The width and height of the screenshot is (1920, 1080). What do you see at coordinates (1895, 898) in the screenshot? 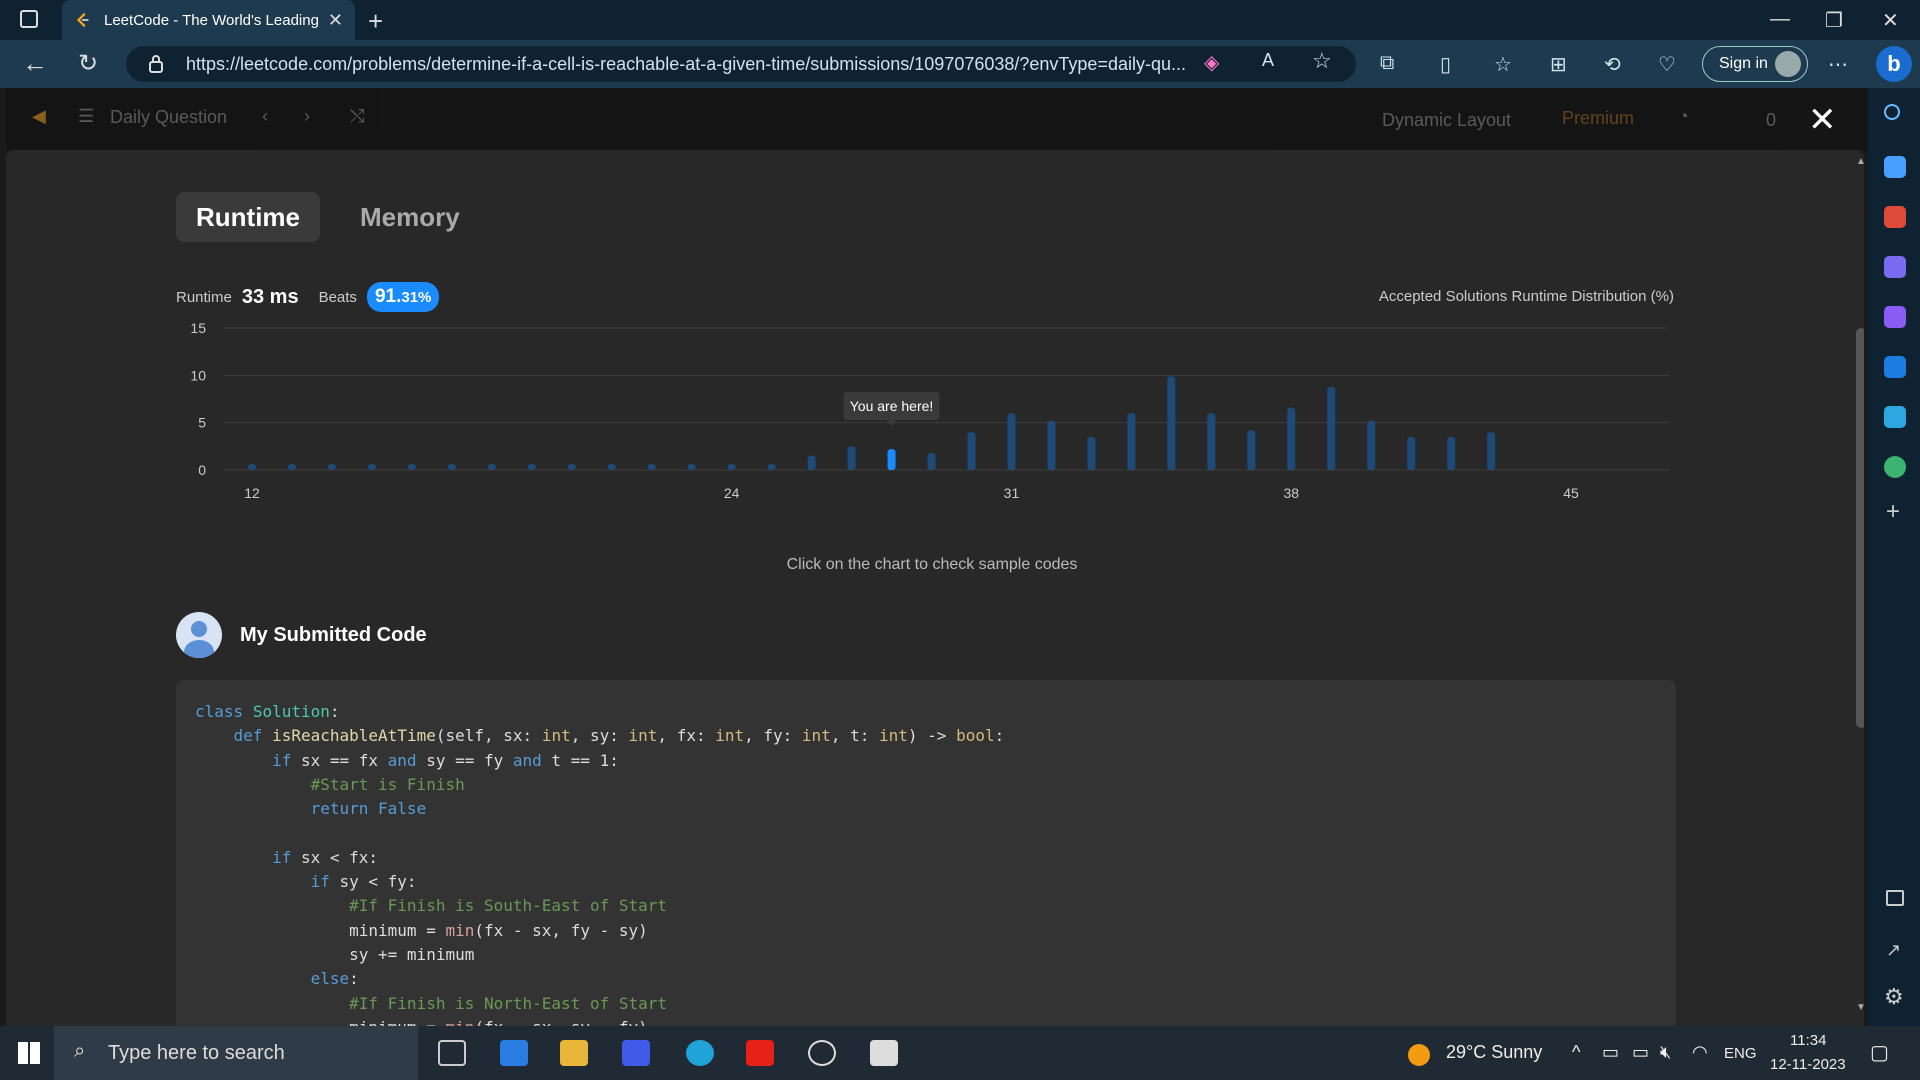
I see `sidebar-panel-icon` at bounding box center [1895, 898].